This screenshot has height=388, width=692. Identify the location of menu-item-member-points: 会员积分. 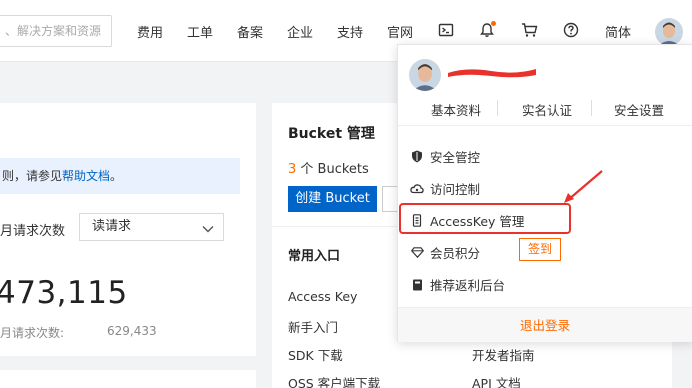
(445, 252).